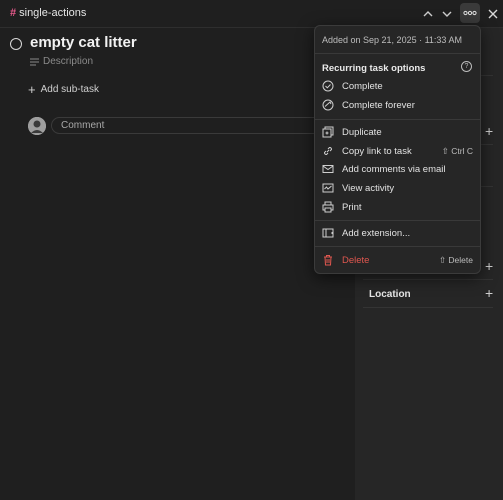 The width and height of the screenshot is (503, 500). I want to click on menu-item-label: Delete, so click(356, 260).